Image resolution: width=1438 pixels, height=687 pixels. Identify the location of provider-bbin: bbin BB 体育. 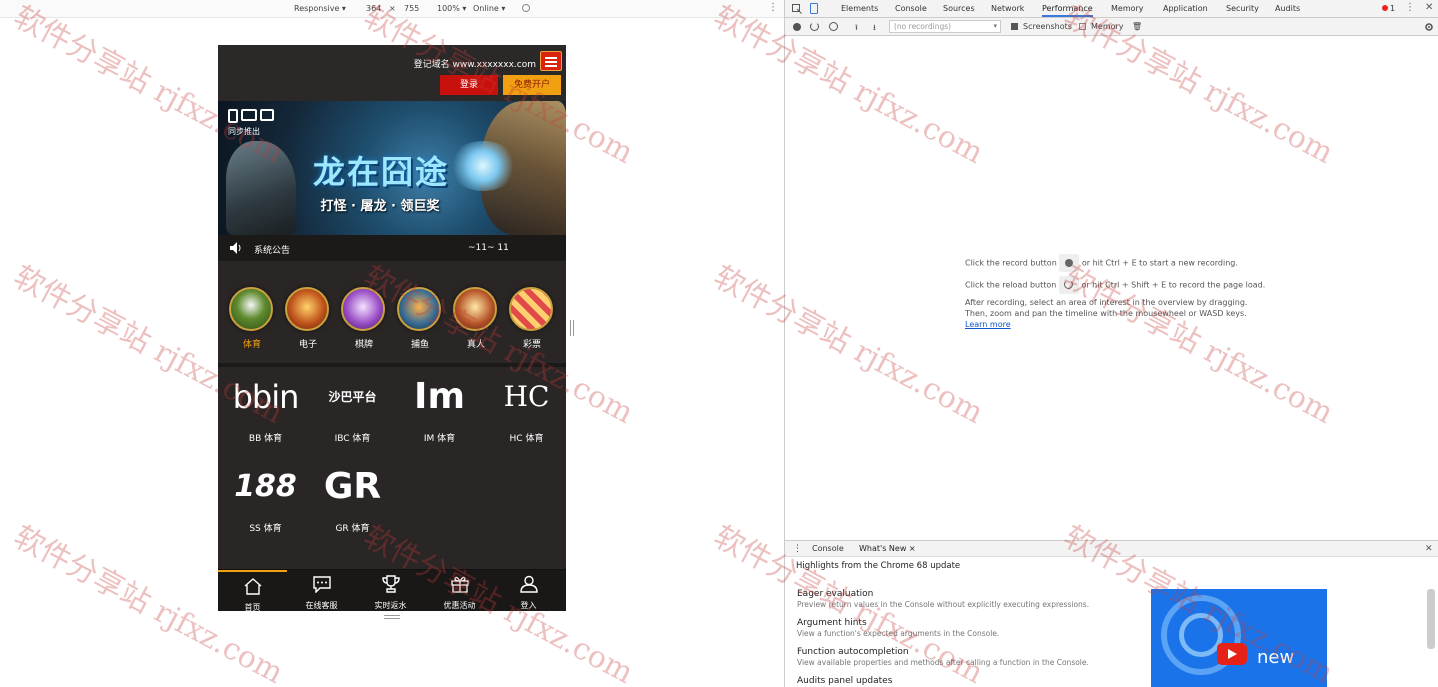
(265, 411).